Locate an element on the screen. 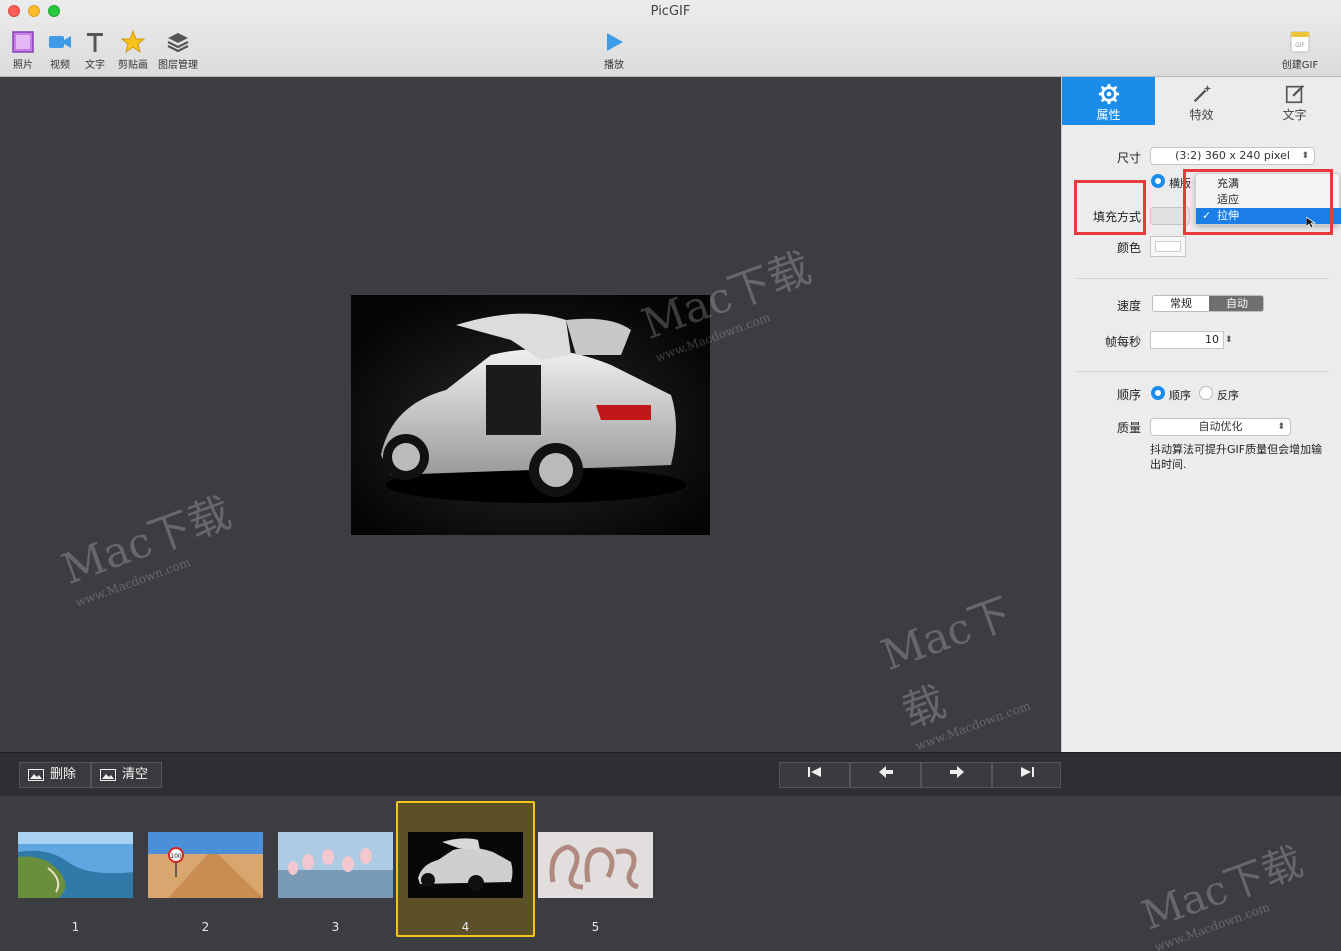  window-title: PicGIF is located at coordinates (670, 11).